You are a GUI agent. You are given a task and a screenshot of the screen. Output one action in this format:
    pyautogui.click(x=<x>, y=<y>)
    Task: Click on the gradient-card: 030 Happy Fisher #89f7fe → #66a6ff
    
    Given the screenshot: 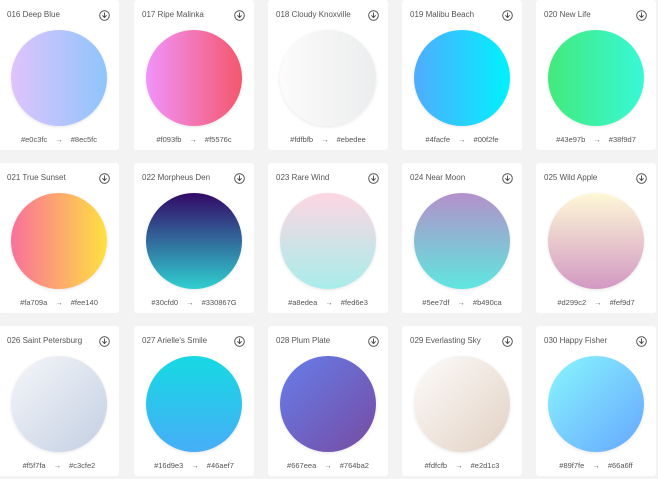 What is the action you would take?
    pyautogui.click(x=596, y=401)
    